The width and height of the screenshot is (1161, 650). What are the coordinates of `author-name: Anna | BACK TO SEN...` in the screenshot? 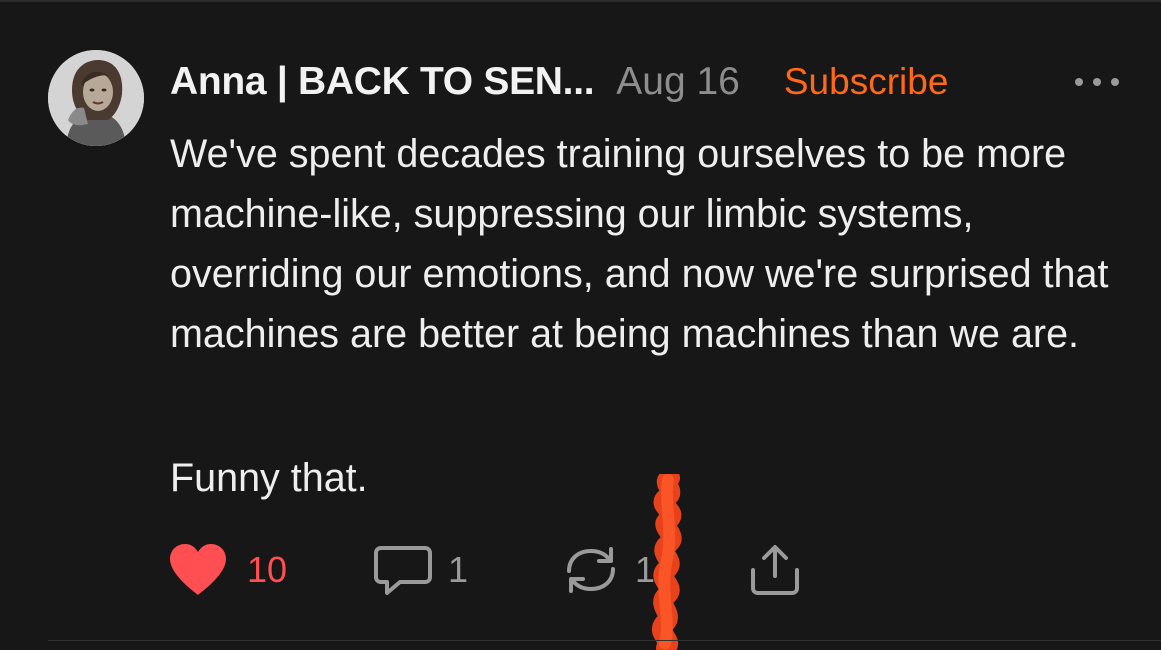 It's located at (382, 82).